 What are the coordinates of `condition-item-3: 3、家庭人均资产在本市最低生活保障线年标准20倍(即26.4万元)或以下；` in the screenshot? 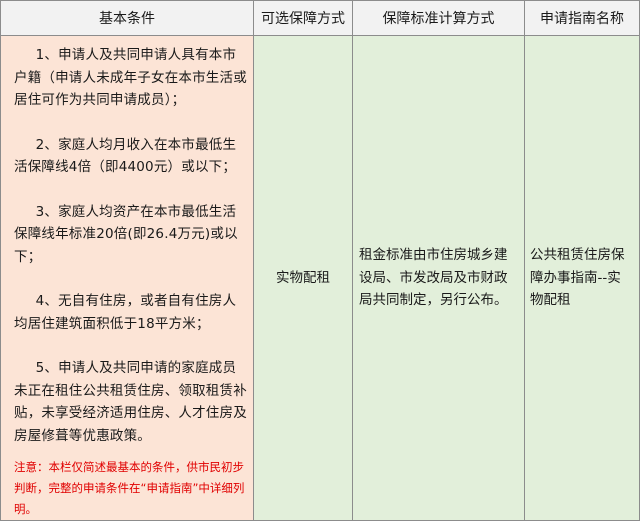 It's located at (126, 234).